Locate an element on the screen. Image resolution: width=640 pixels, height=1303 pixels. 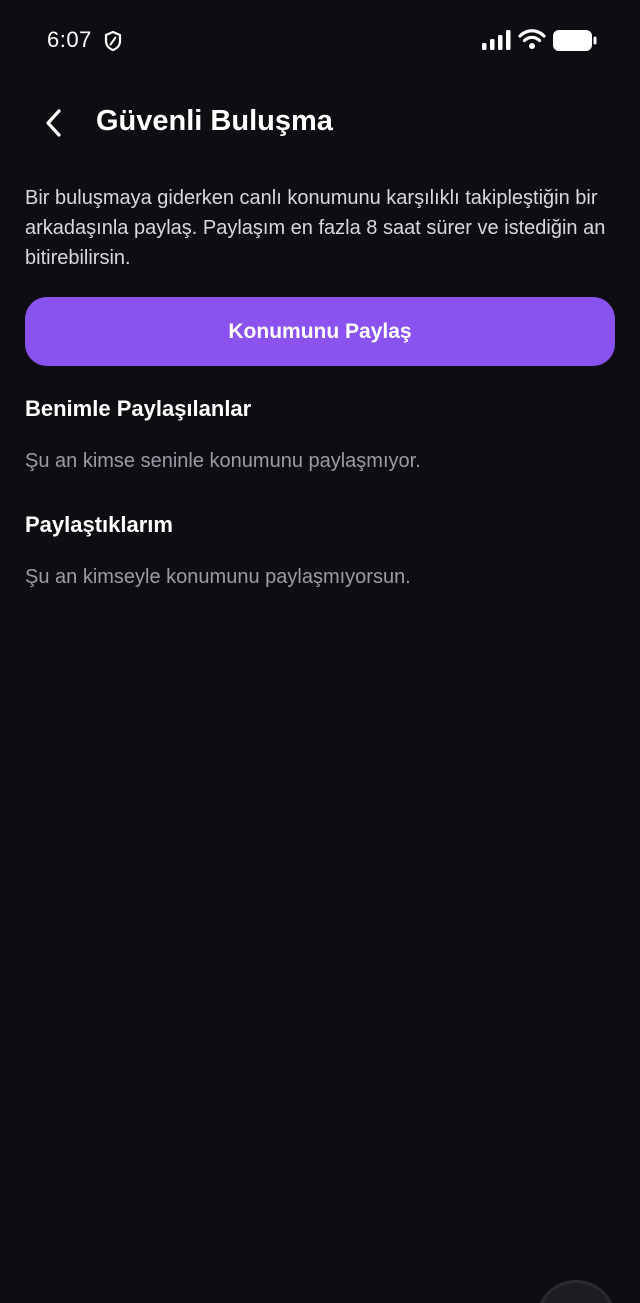
floating-action-button is located at coordinates (576, 1291).